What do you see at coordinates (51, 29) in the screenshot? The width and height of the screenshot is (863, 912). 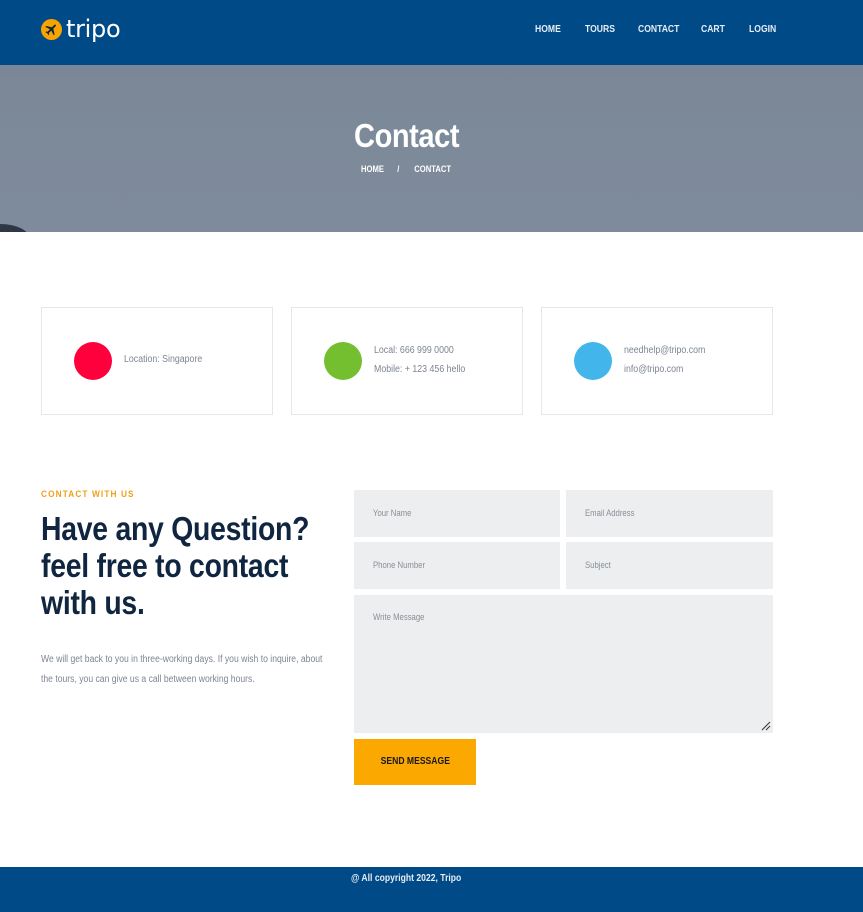 I see `plane-icon` at bounding box center [51, 29].